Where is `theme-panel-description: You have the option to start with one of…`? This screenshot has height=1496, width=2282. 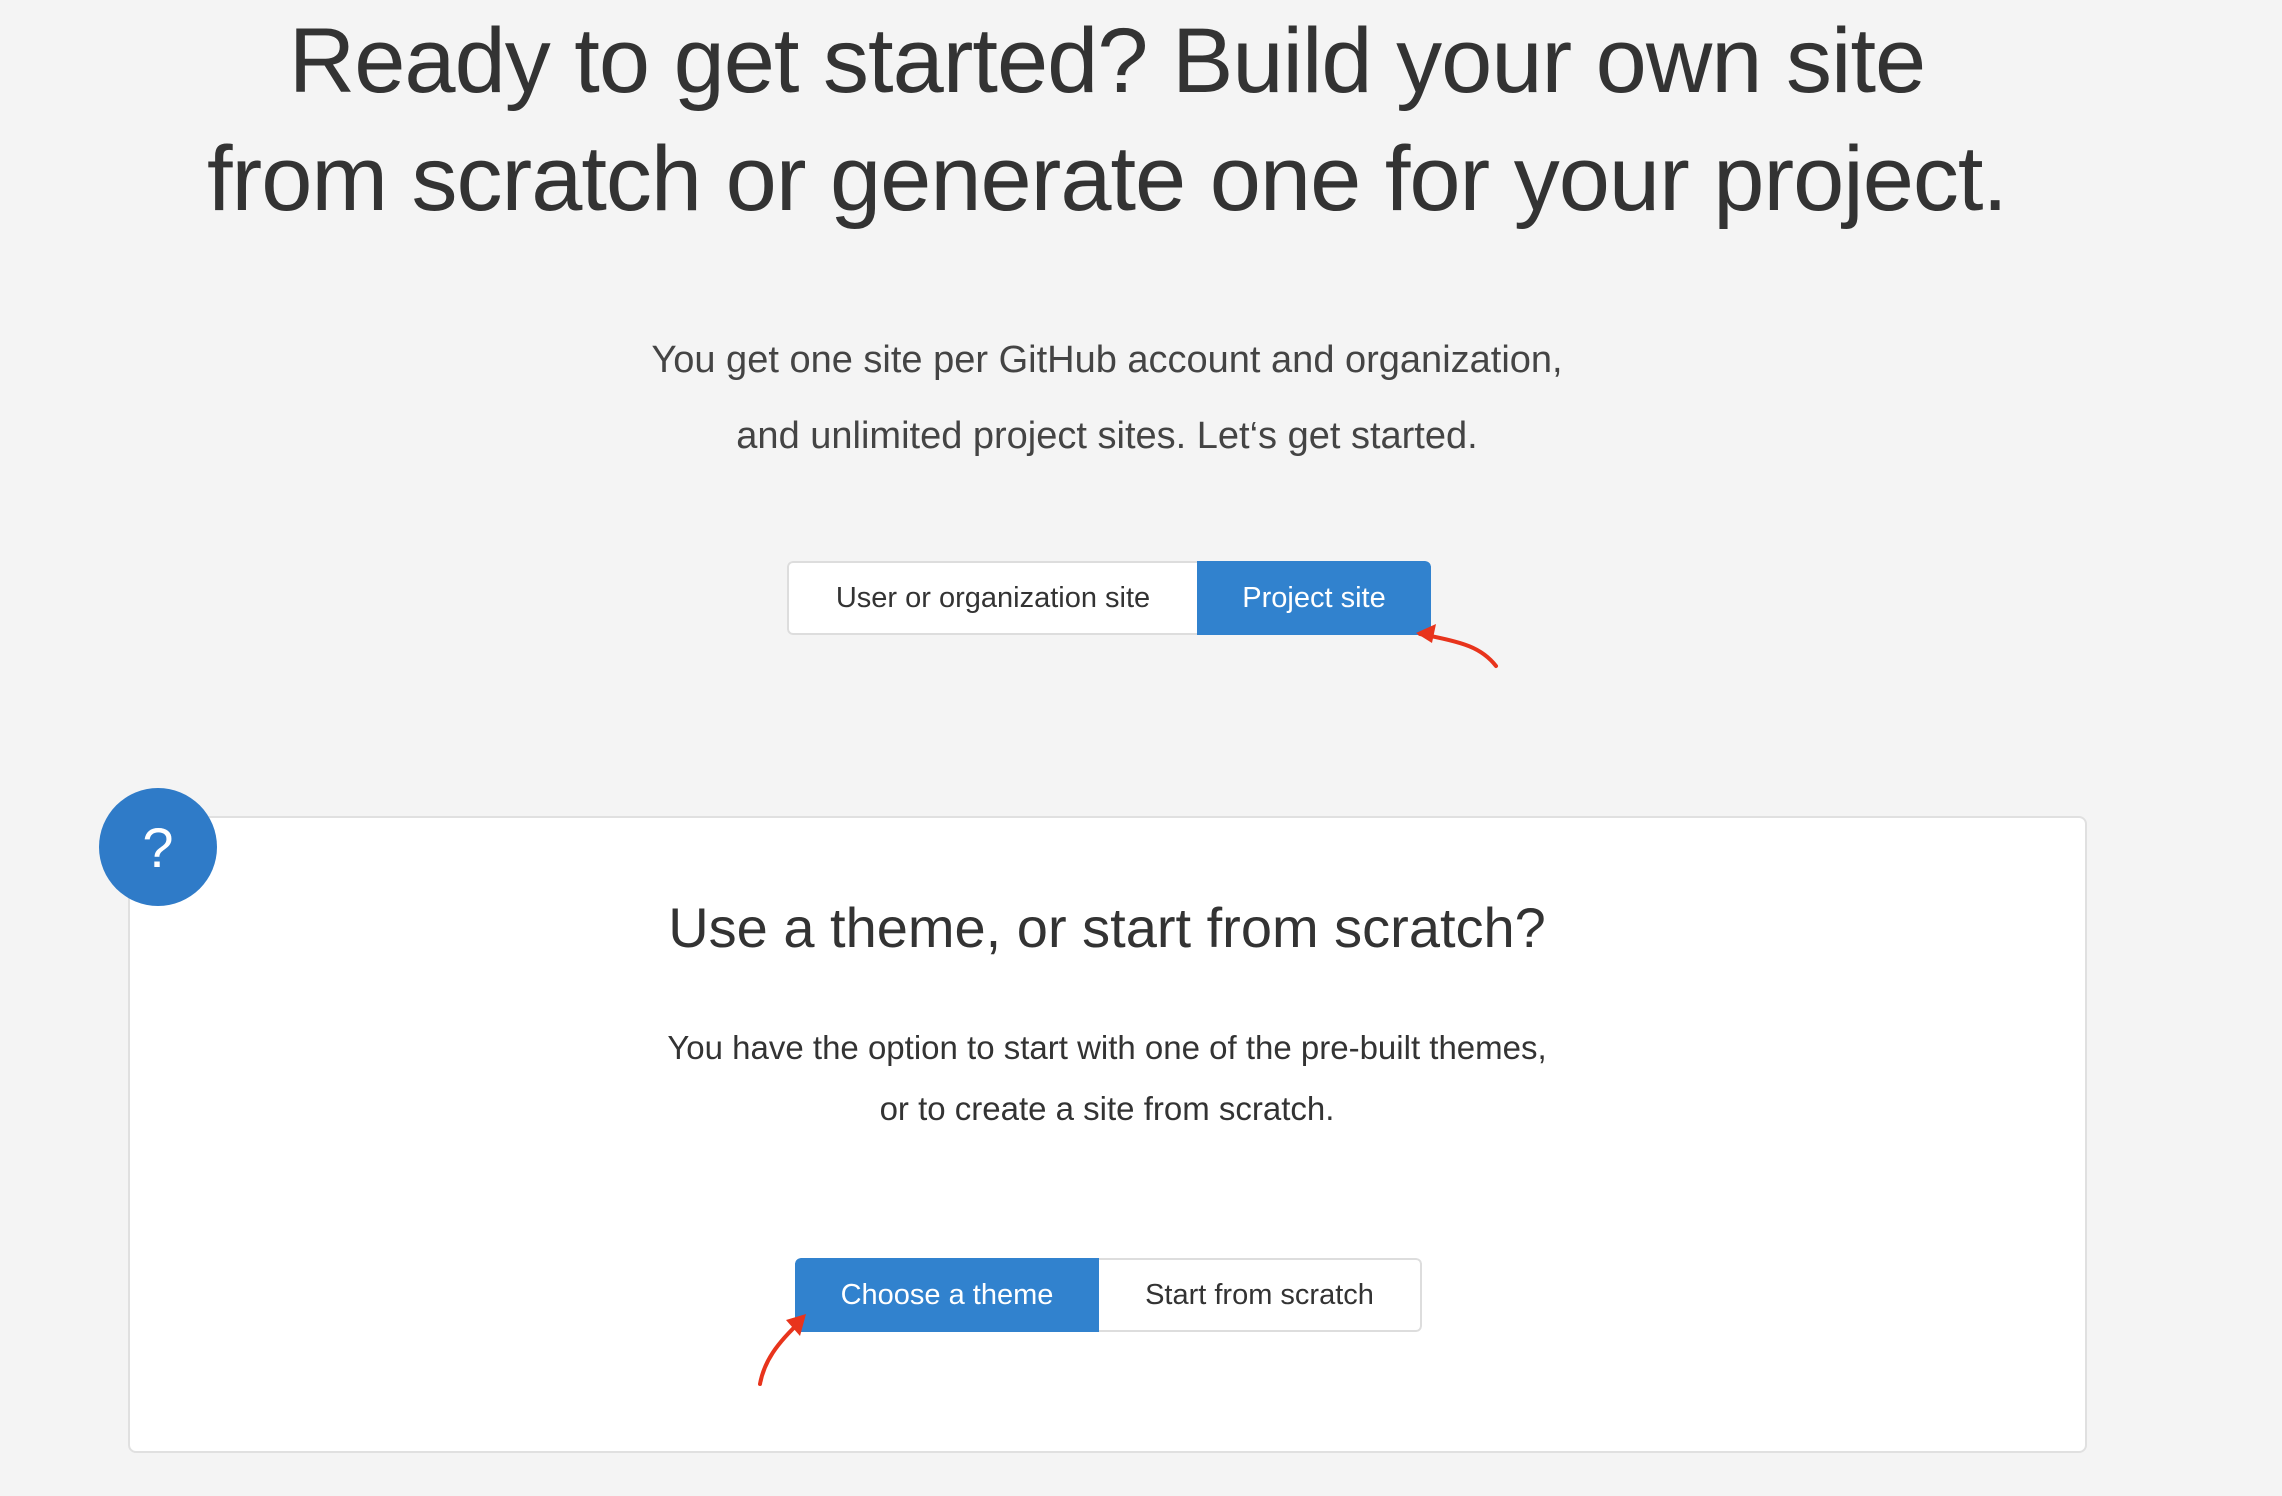
theme-panel-description: You have the option to start with one of… is located at coordinates (1107, 1078).